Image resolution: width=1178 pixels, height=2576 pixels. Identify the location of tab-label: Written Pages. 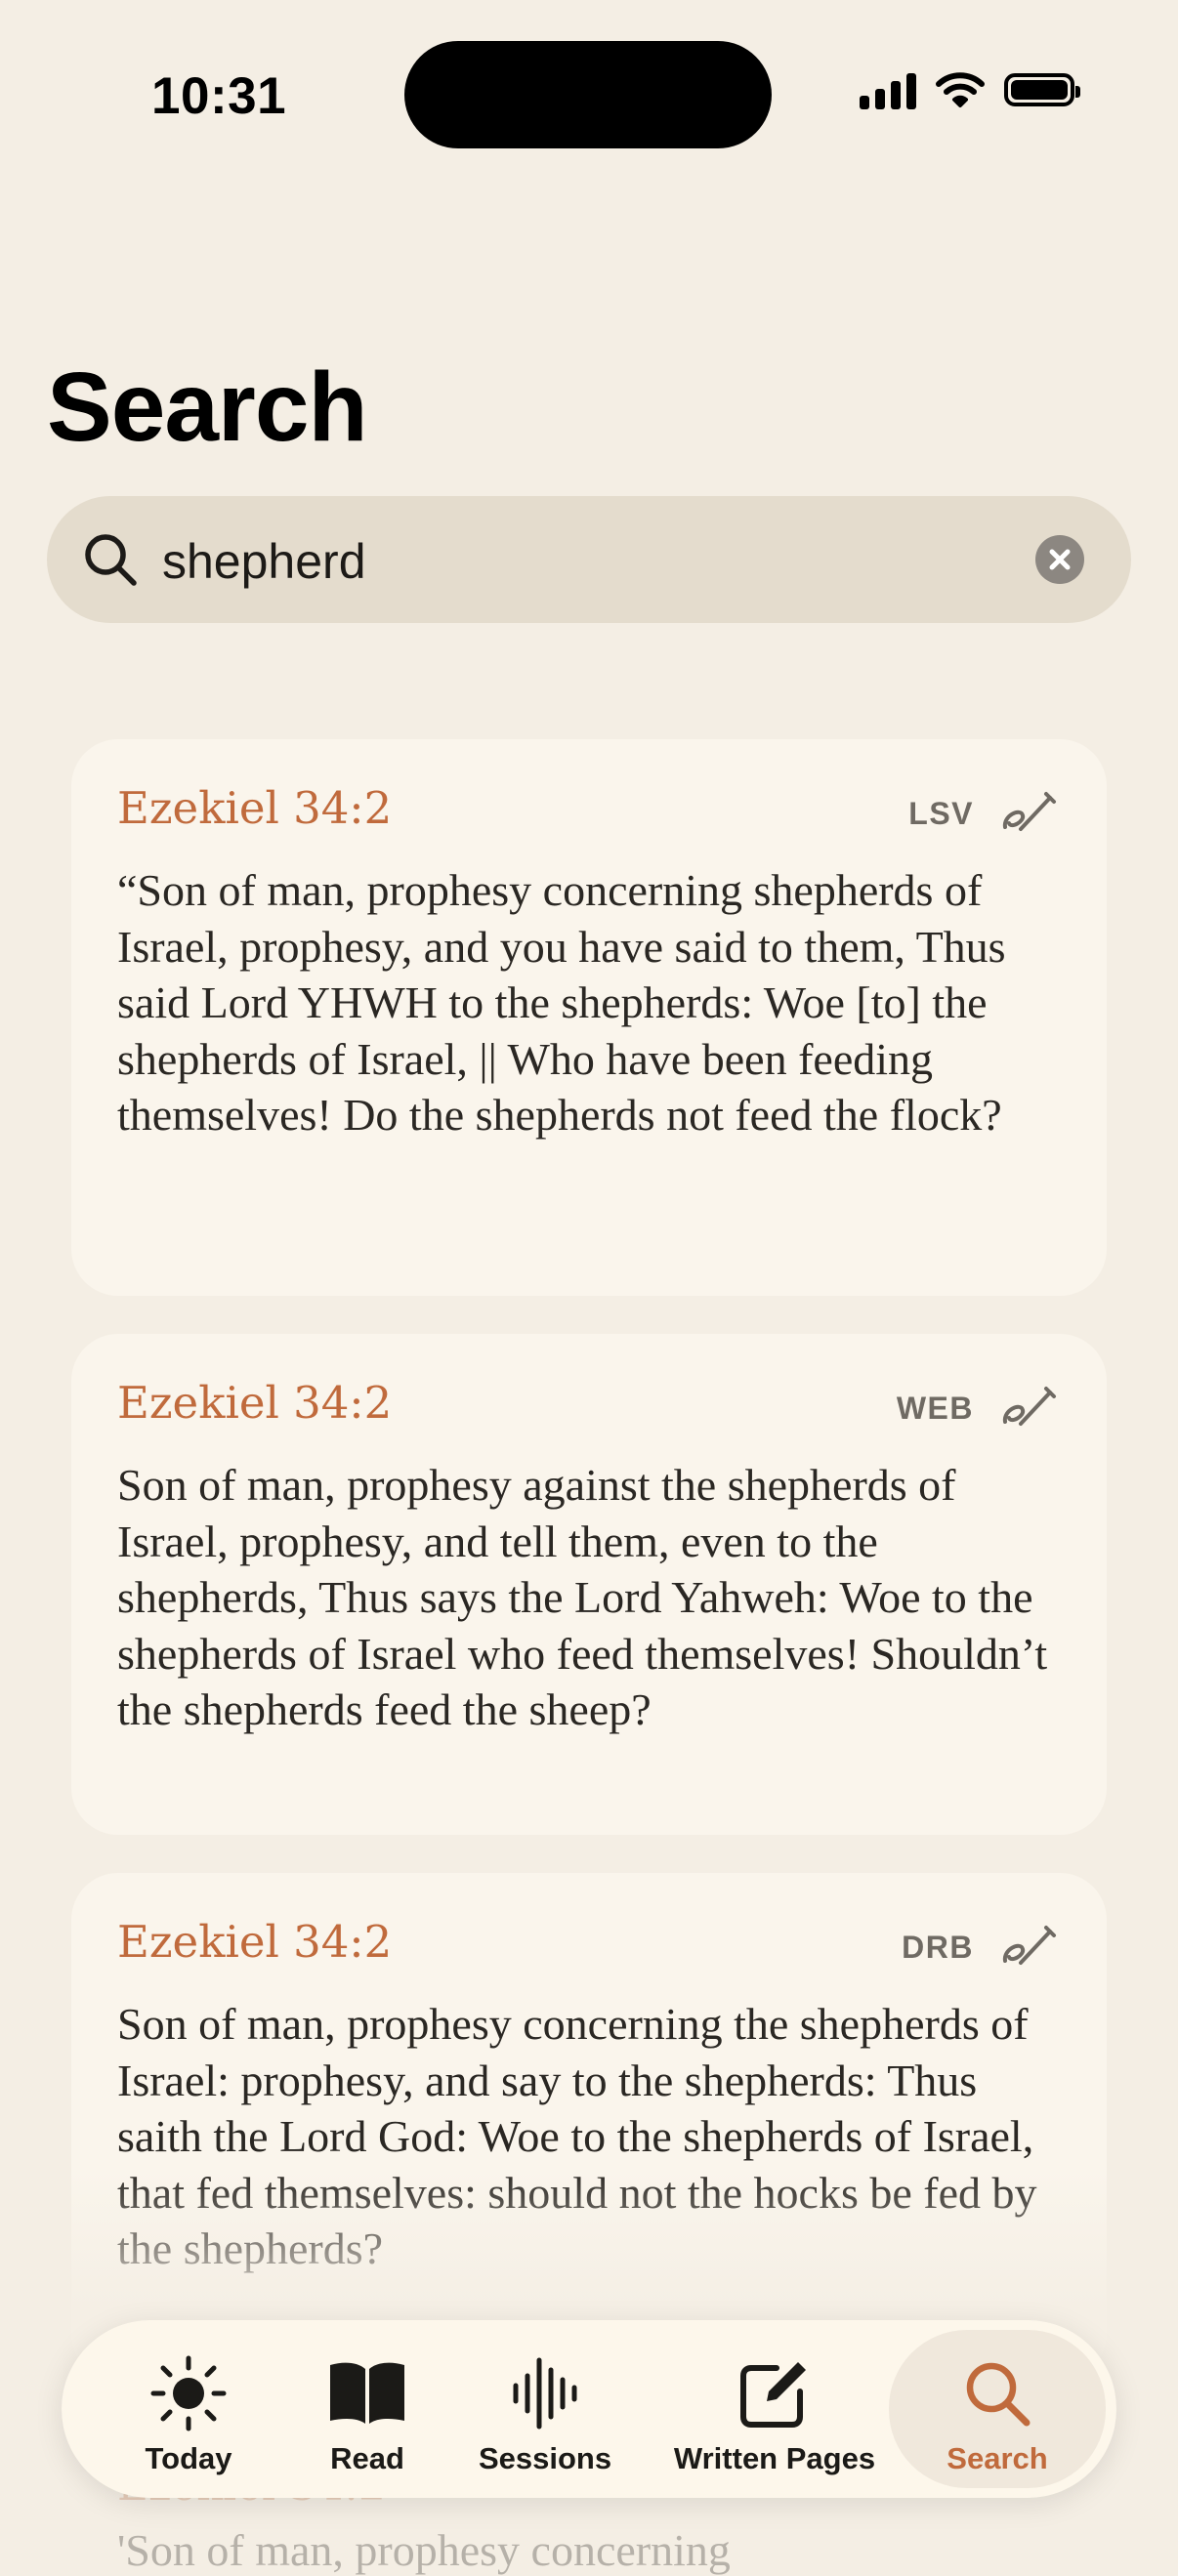
(774, 2458).